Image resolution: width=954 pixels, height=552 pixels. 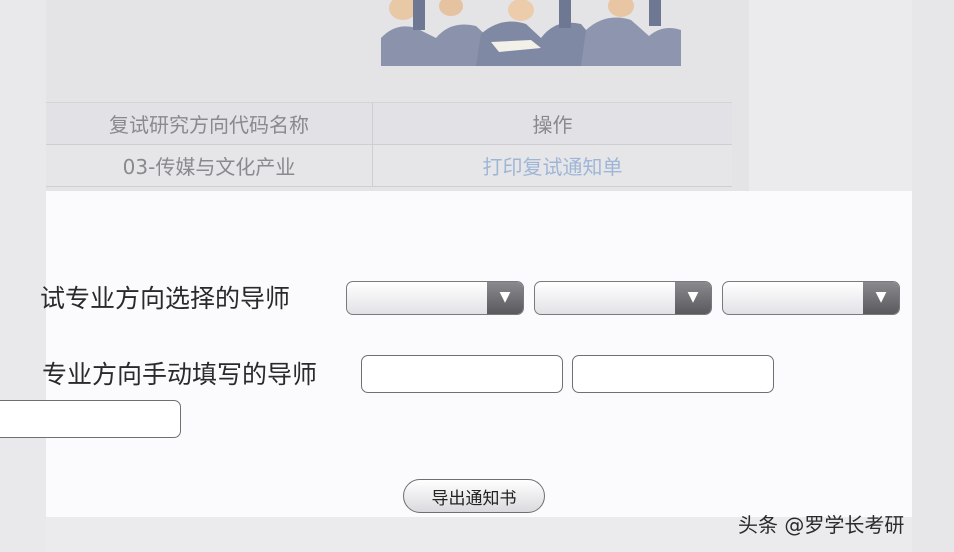 I want to click on print-notice-link: 打印复试通知单, so click(x=553, y=167).